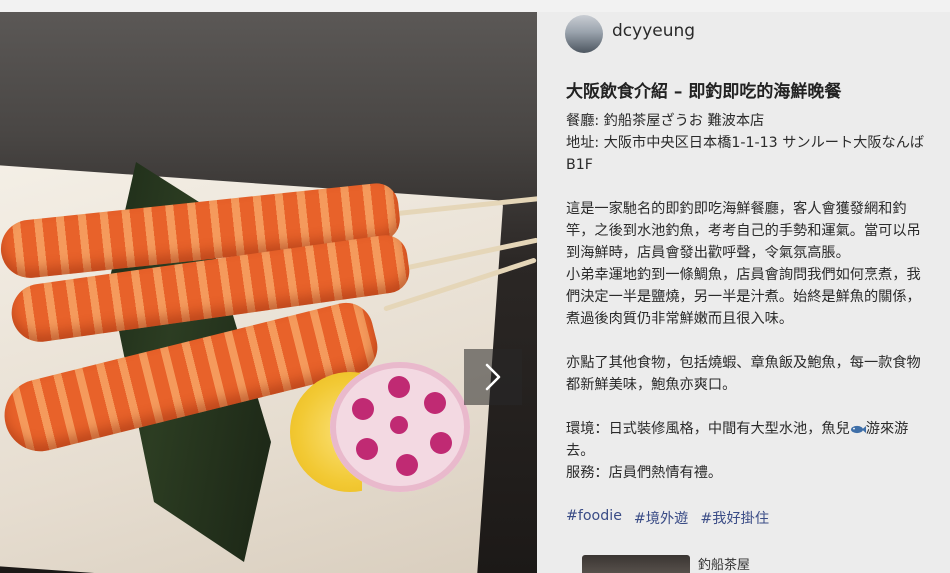 The width and height of the screenshot is (950, 573). Describe the element at coordinates (743, 363) in the screenshot. I see `body-line: 亦點了其他食物，包括燒蝦、章魚飯及鮑魚，每一款食物` at that location.